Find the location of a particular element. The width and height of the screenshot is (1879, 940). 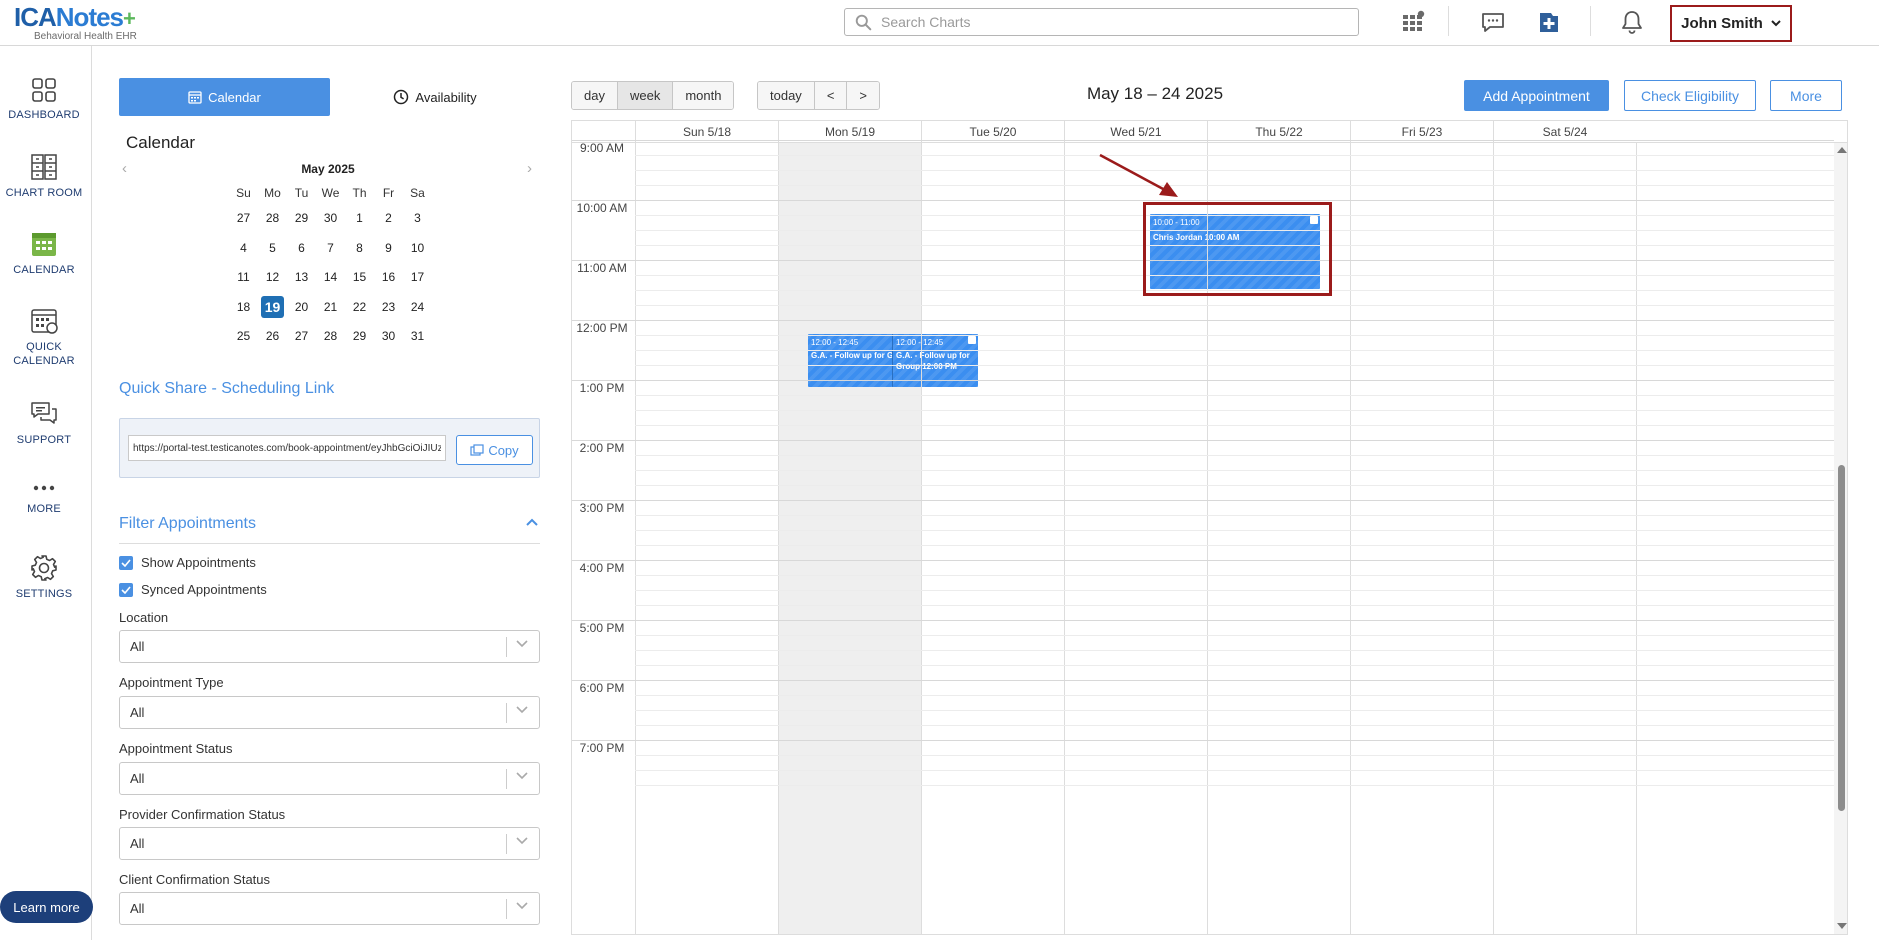

scheduling-link-field is located at coordinates (287, 448).